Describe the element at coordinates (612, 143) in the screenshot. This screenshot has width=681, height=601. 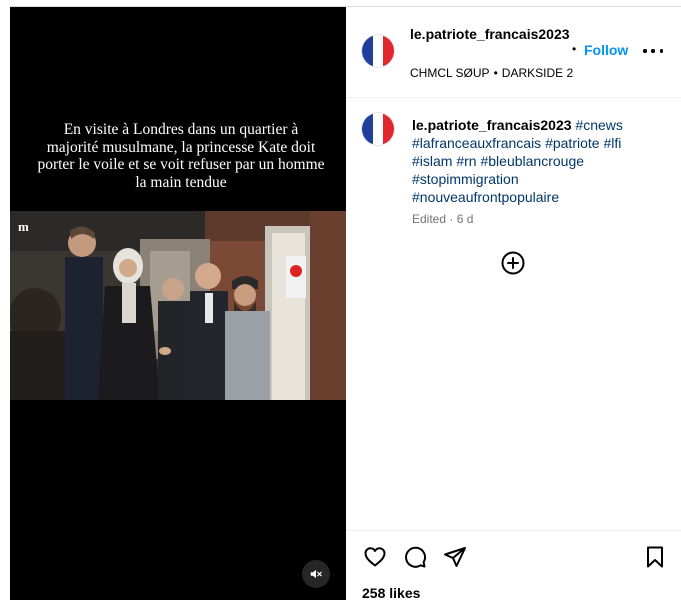
I see `hashtag-link: #lfi` at that location.